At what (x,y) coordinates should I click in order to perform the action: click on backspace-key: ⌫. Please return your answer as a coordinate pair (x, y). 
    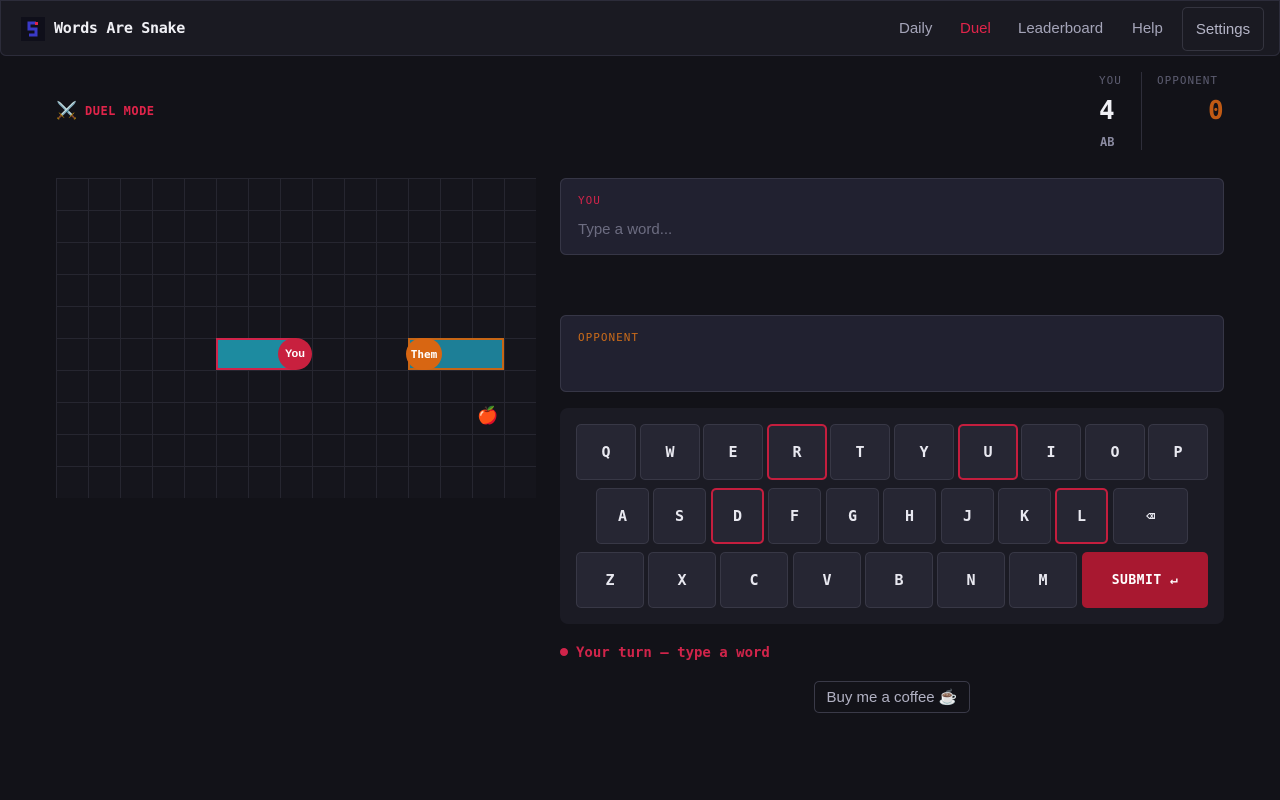
    Looking at the image, I should click on (1150, 516).